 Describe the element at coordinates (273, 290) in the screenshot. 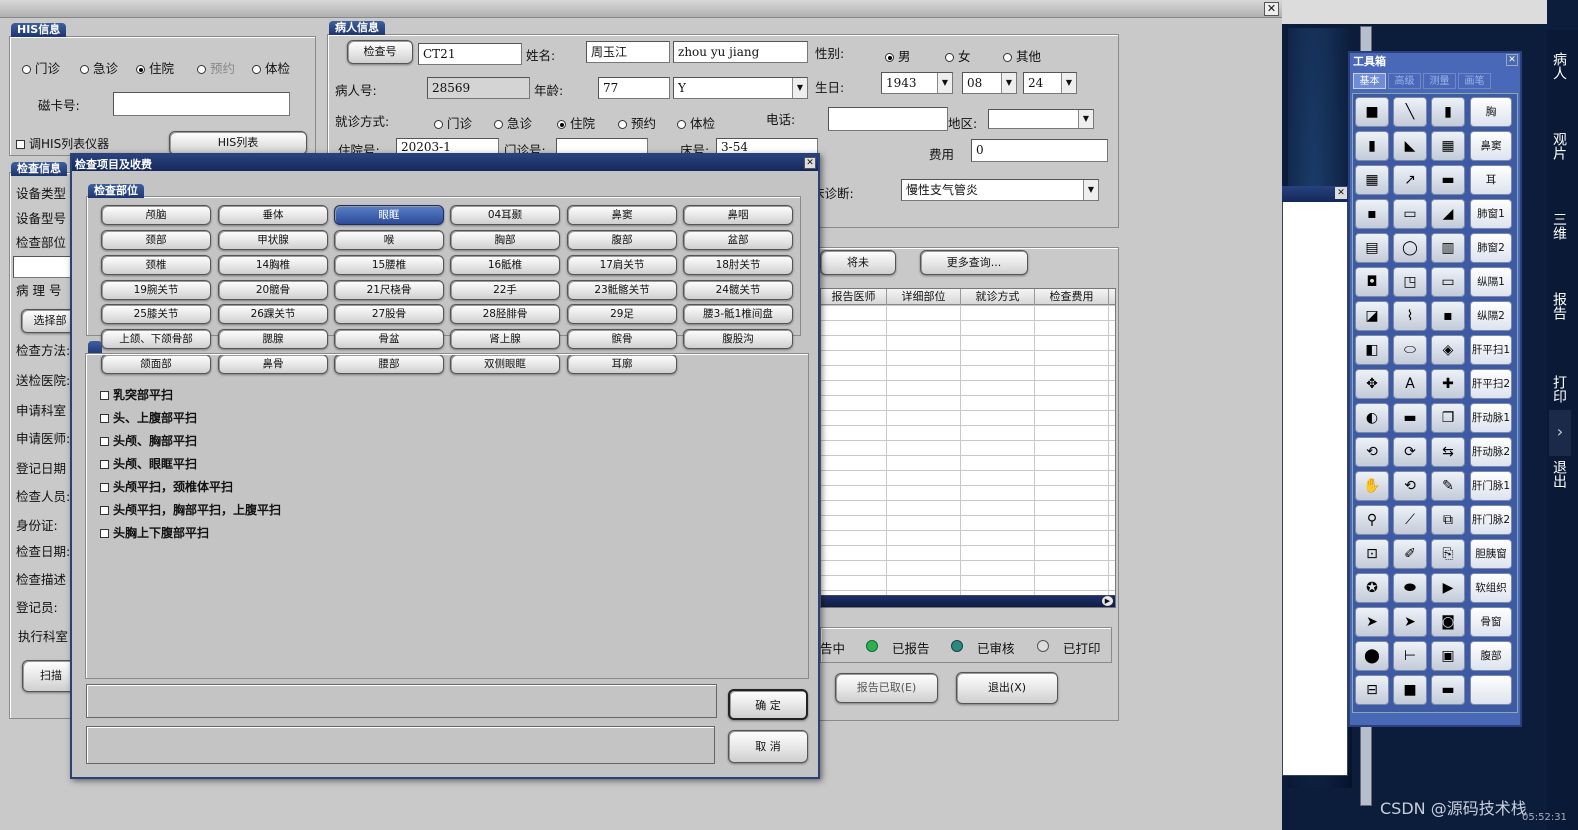

I see `part-button: 20髋骨` at that location.